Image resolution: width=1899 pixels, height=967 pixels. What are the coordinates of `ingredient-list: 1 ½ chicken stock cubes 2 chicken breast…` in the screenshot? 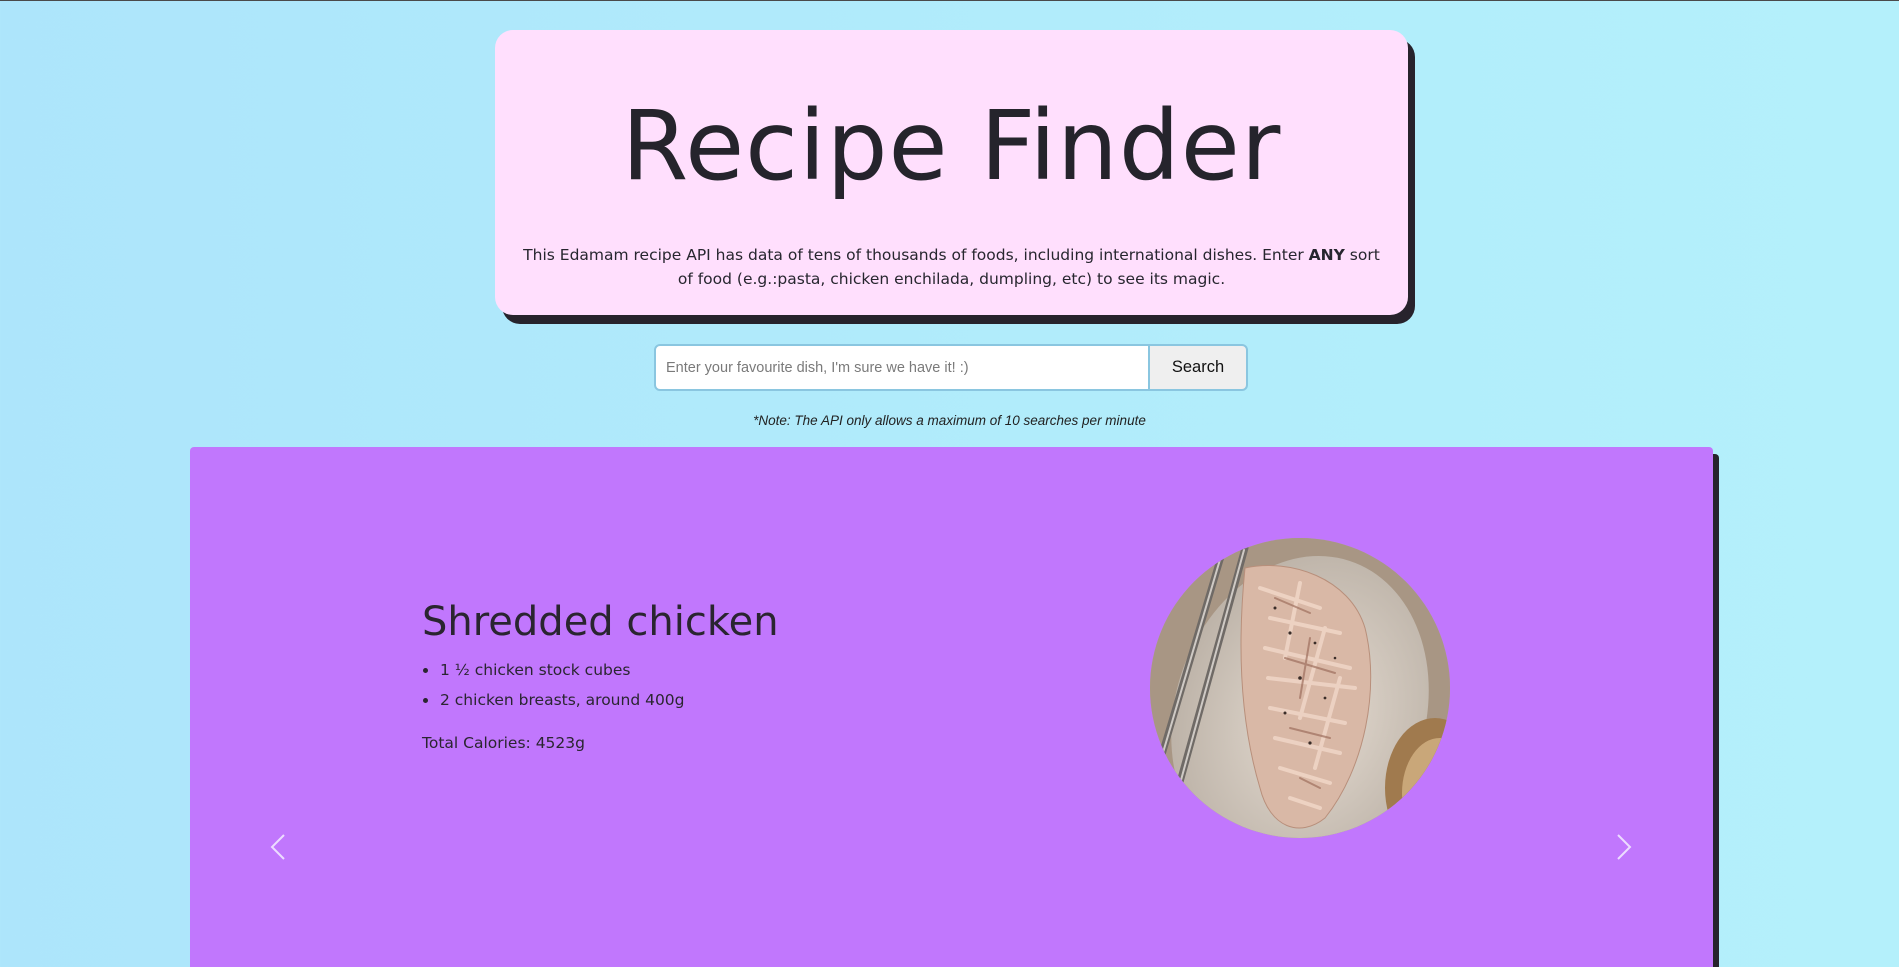 It's located at (553, 689).